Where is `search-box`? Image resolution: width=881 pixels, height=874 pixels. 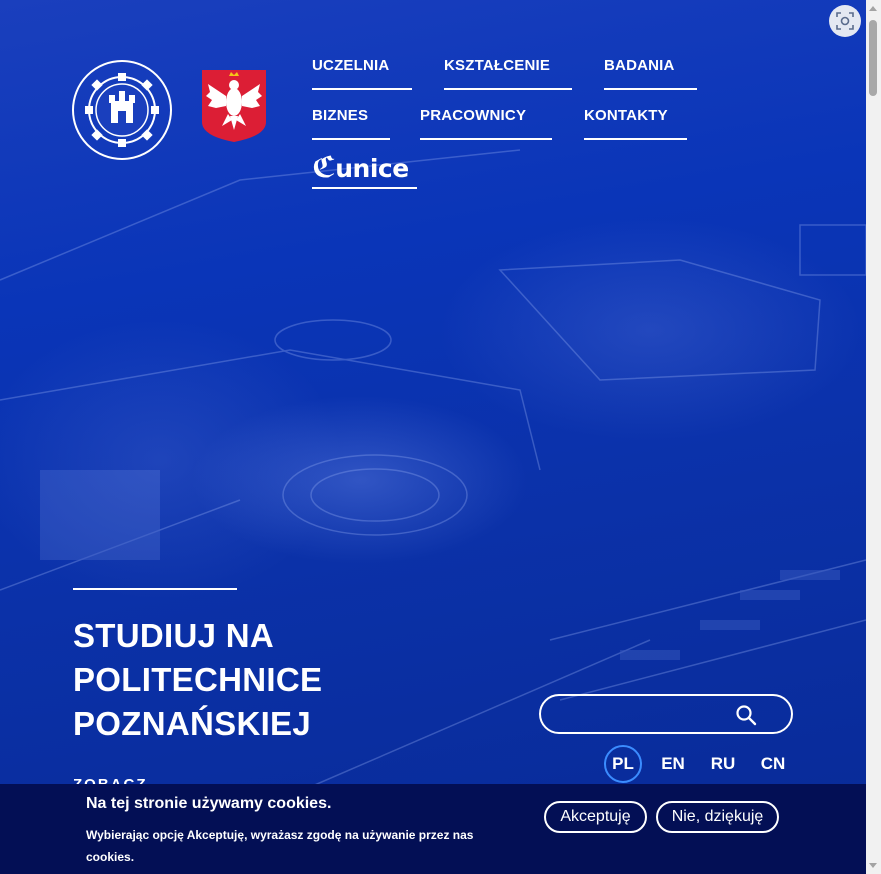 search-box is located at coordinates (666, 714).